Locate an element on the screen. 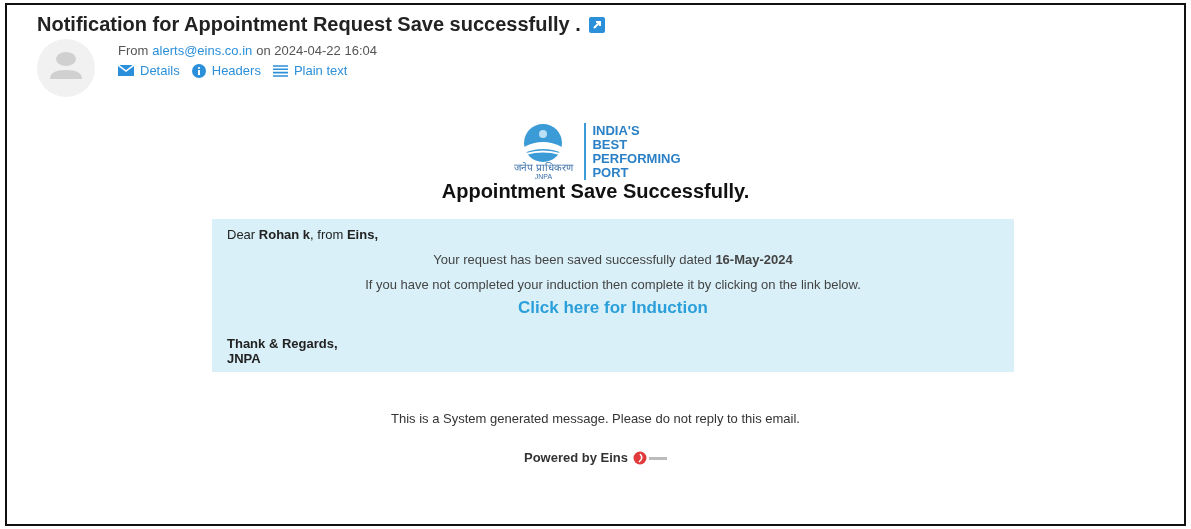 The width and height of the screenshot is (1191, 529). system-notice: This is a System generated message. Please do not reply to this email. is located at coordinates (595, 418).